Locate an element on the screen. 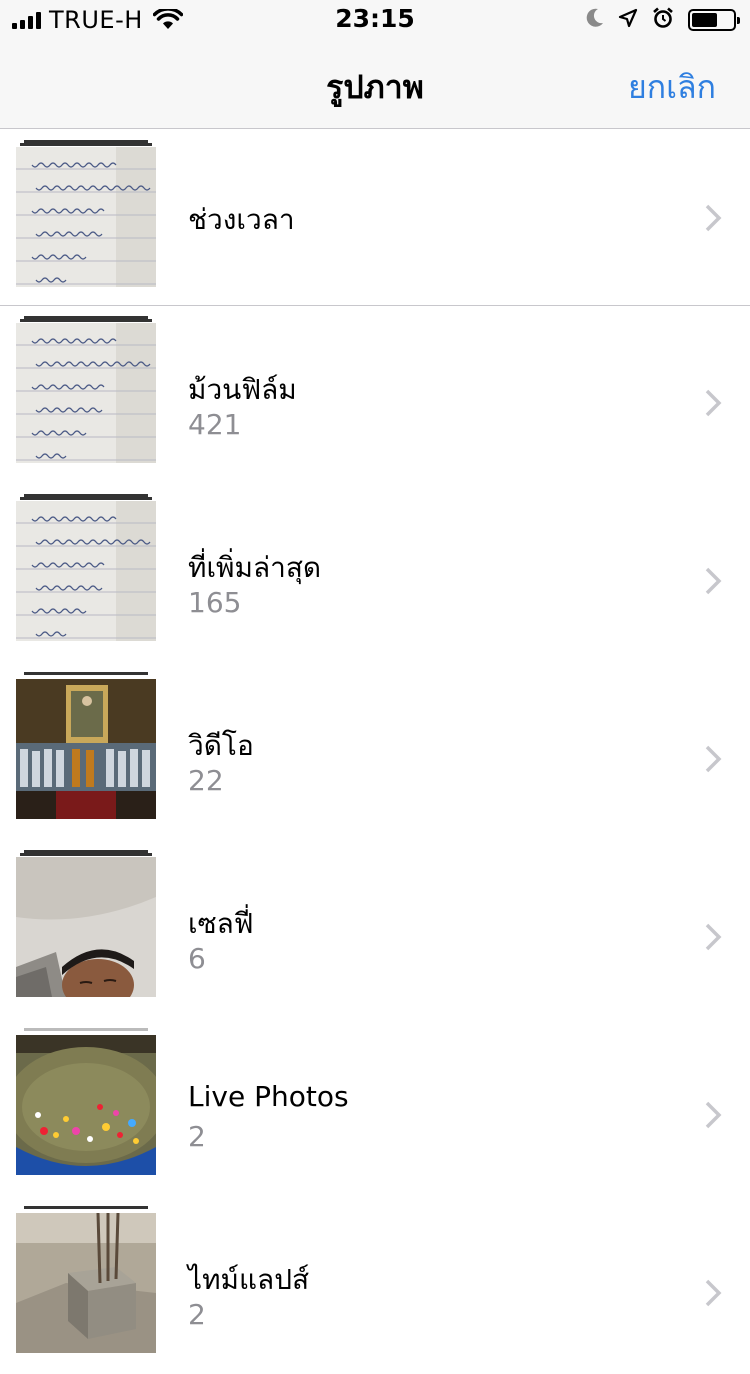 The width and height of the screenshot is (750, 1374). album-count: 22 is located at coordinates (206, 780).